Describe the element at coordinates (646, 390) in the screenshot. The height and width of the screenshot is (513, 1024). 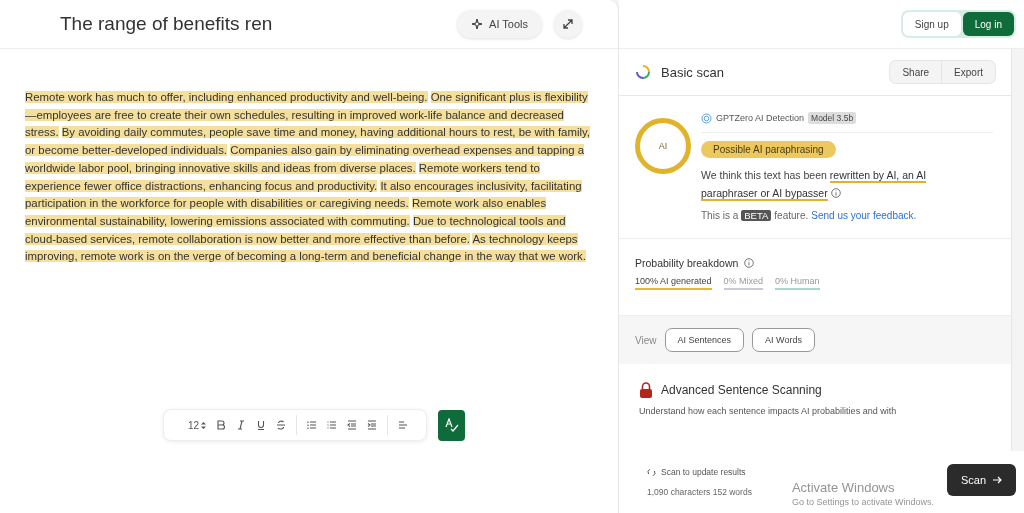
I see `lock-icon` at that location.